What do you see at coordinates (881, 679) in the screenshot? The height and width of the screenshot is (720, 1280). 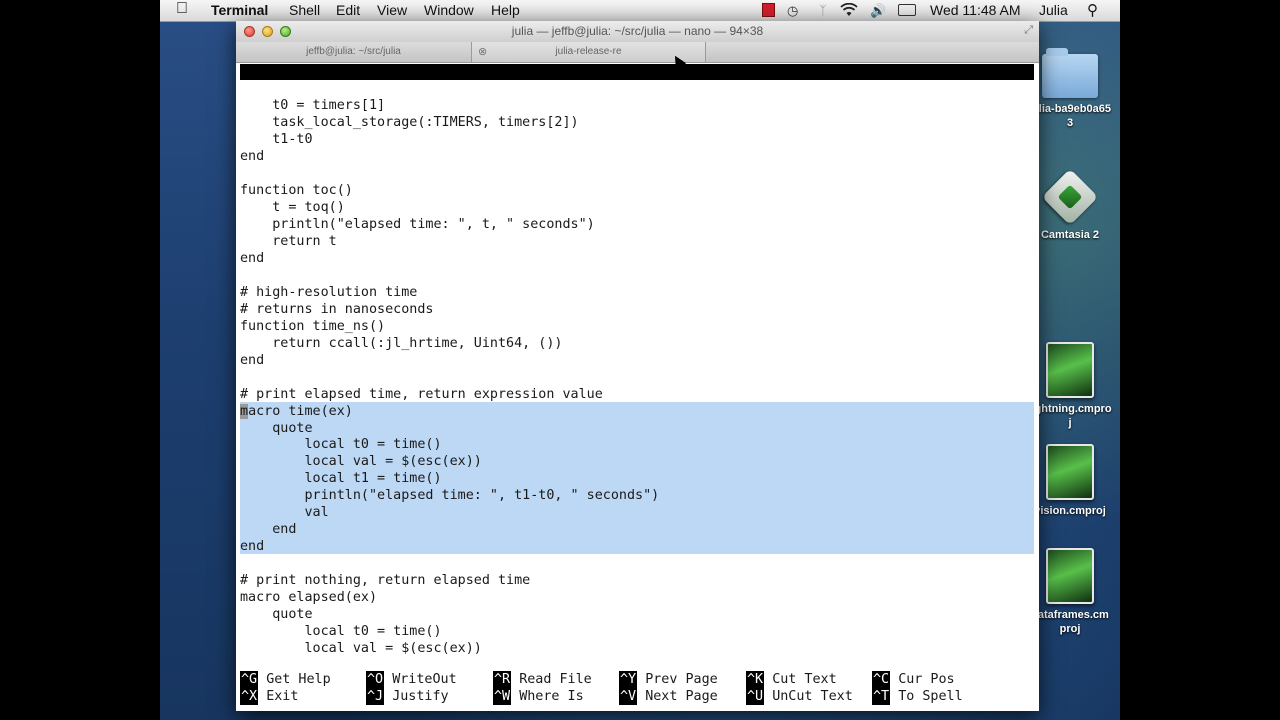 I see `shortcut-key: ^C` at bounding box center [881, 679].